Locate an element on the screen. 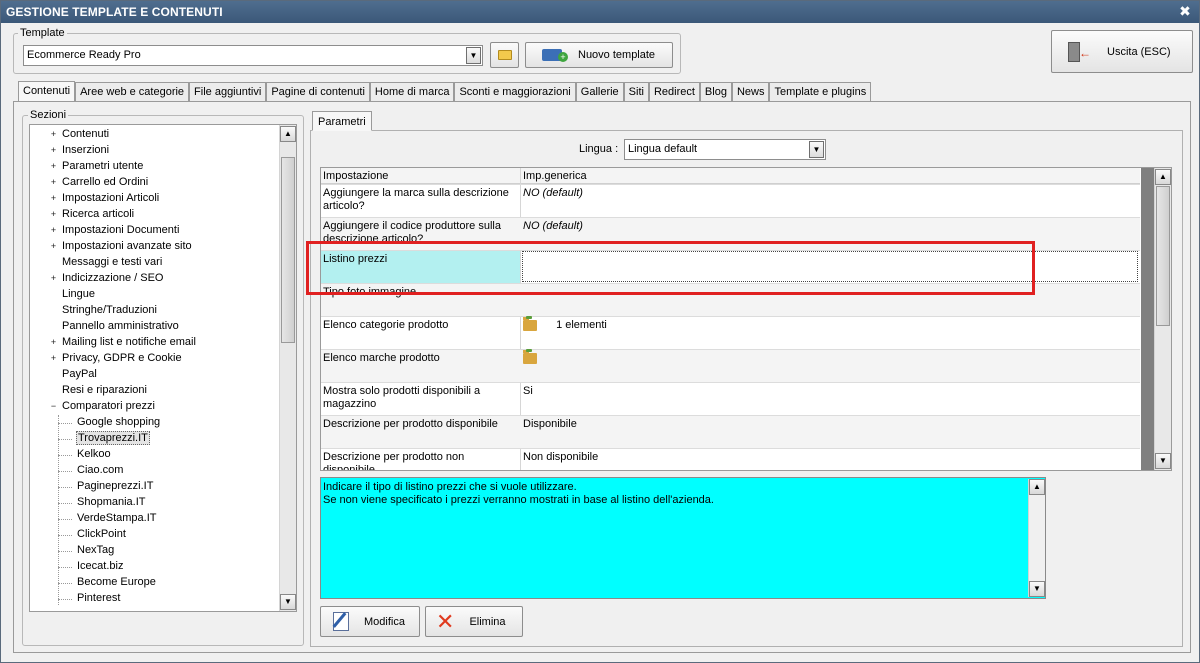  modifica-button: Modifica is located at coordinates (370, 621).